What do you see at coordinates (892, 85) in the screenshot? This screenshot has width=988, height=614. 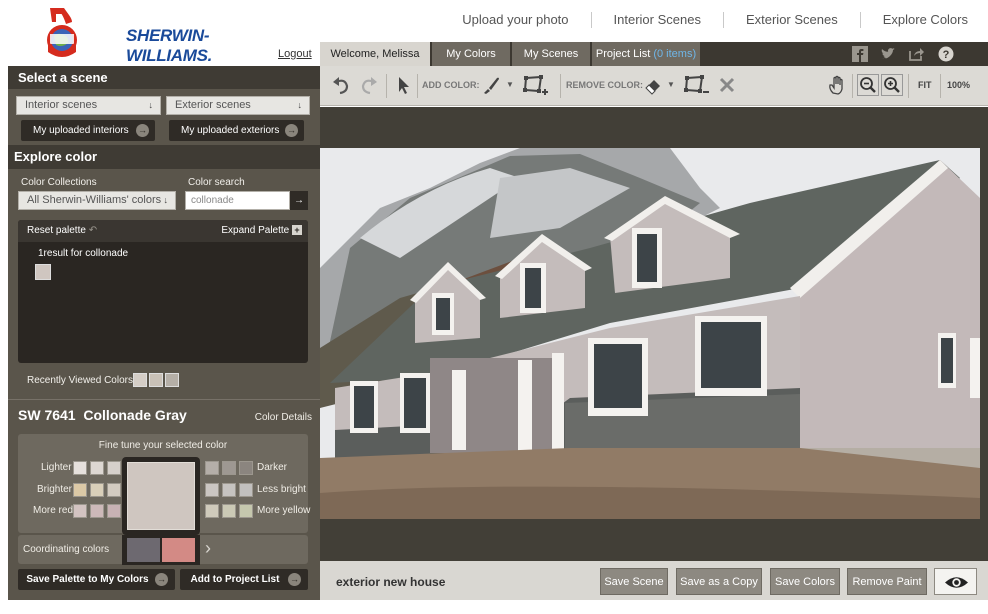 I see `zoom-in-icon` at bounding box center [892, 85].